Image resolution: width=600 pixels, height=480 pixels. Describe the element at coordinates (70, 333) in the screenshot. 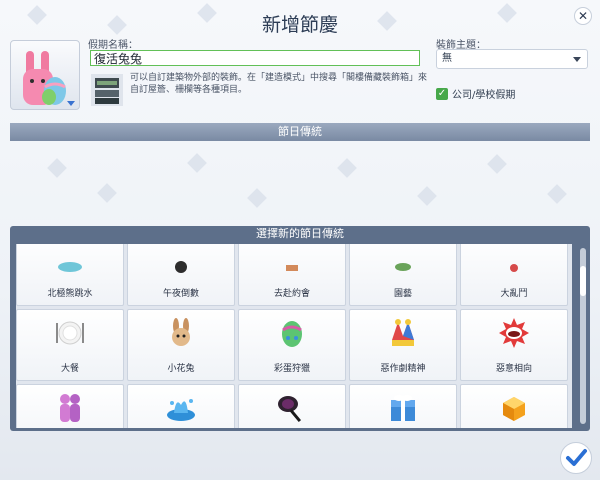

I see `plate-icon` at that location.